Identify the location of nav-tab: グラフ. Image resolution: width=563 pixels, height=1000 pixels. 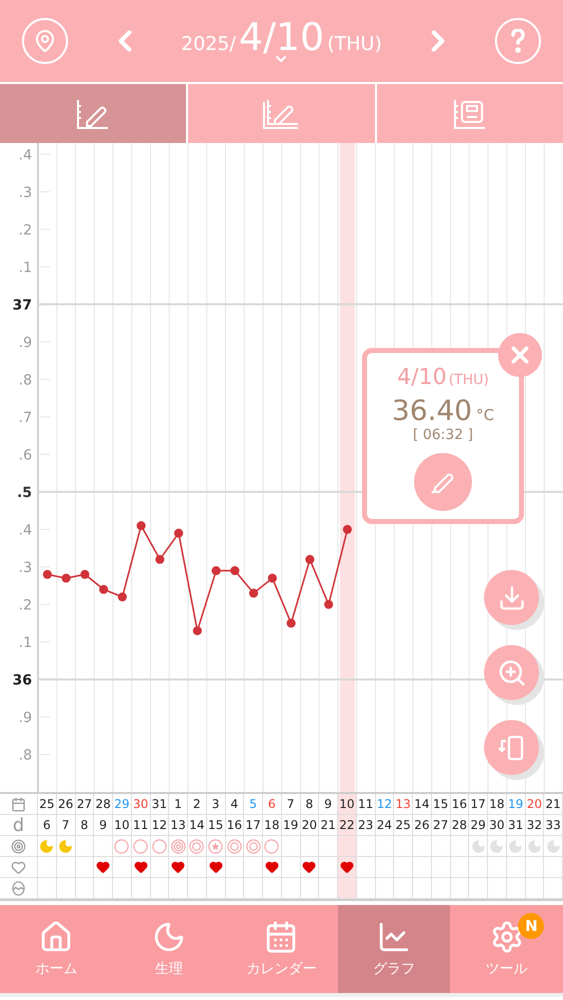
(394, 949).